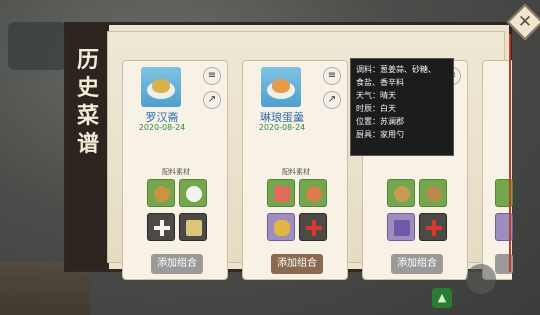 The image size is (540, 315). I want to click on tooltip-seasoning-cont: 食盐、香辛料, so click(380, 82).